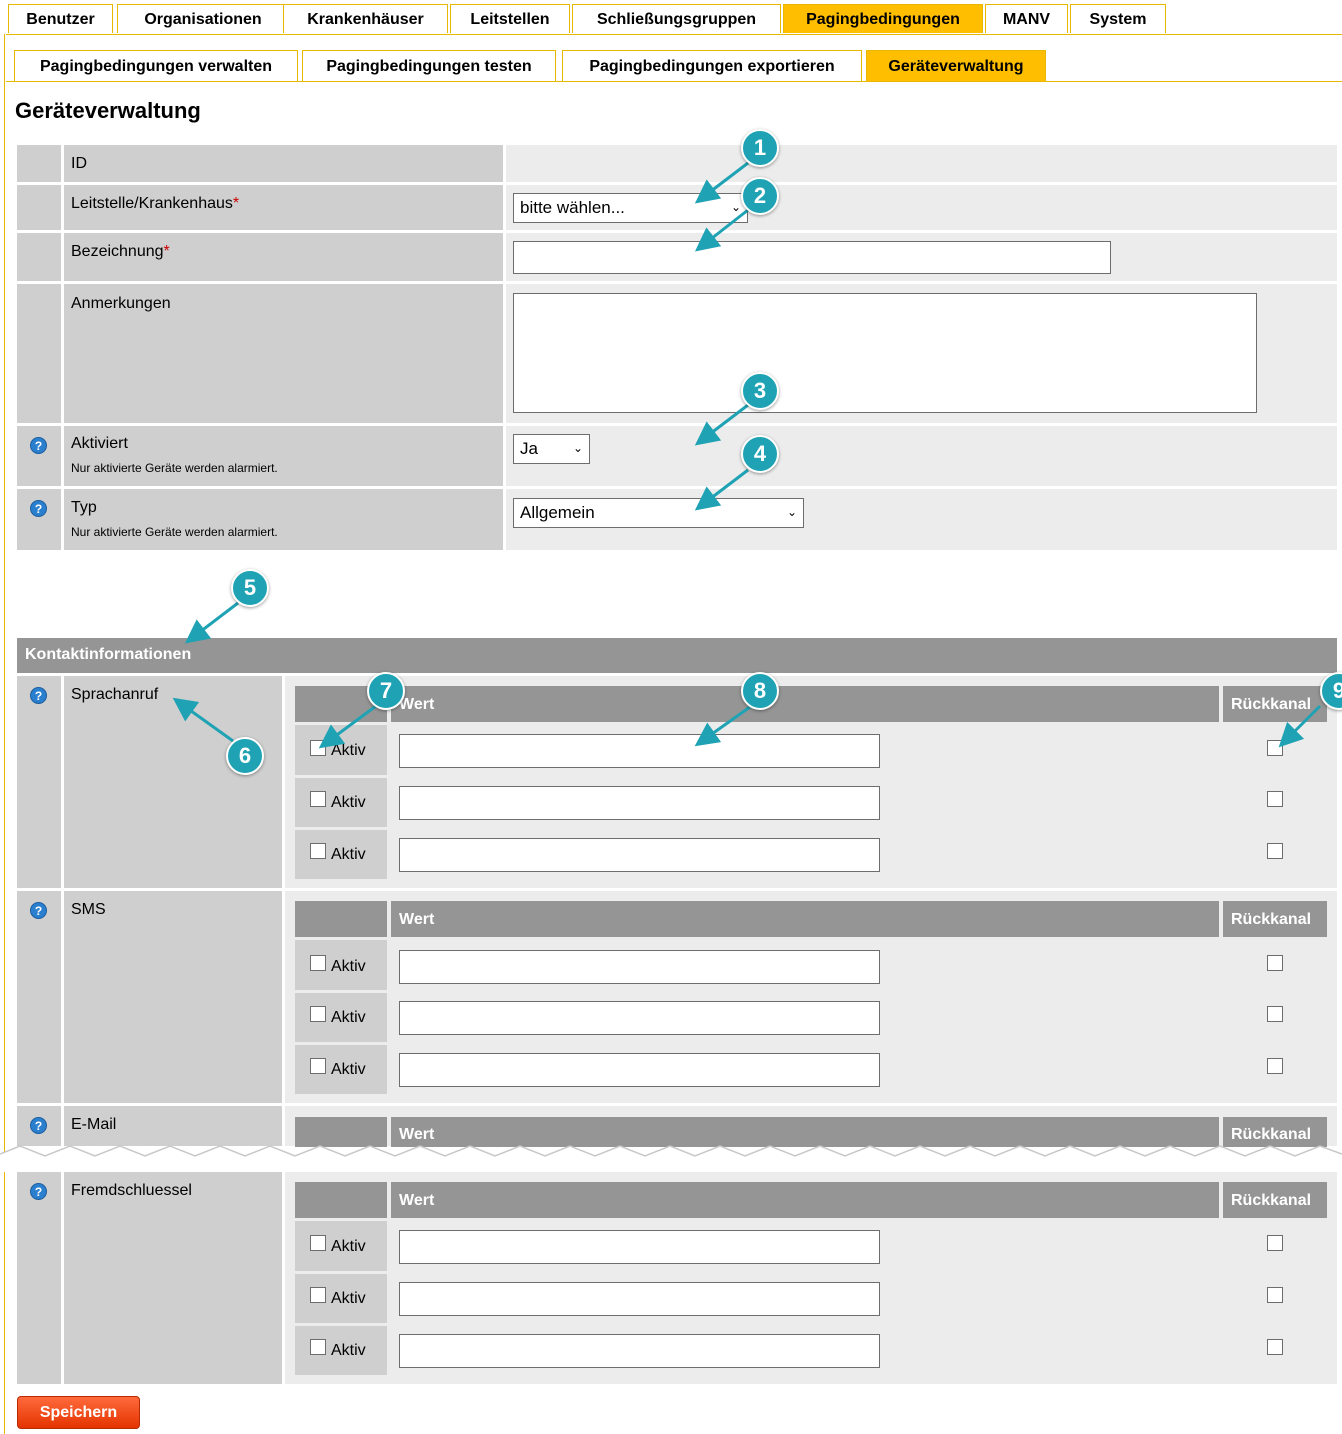  Describe the element at coordinates (760, 454) in the screenshot. I see `marker-4: 4` at that location.